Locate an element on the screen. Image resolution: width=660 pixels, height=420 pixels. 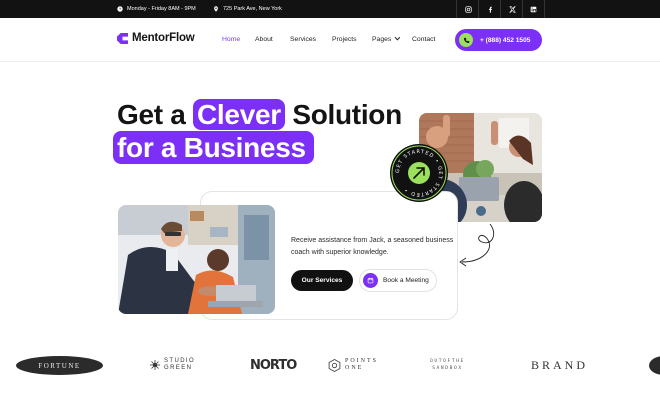
linkedin-link is located at coordinates (533, 9).